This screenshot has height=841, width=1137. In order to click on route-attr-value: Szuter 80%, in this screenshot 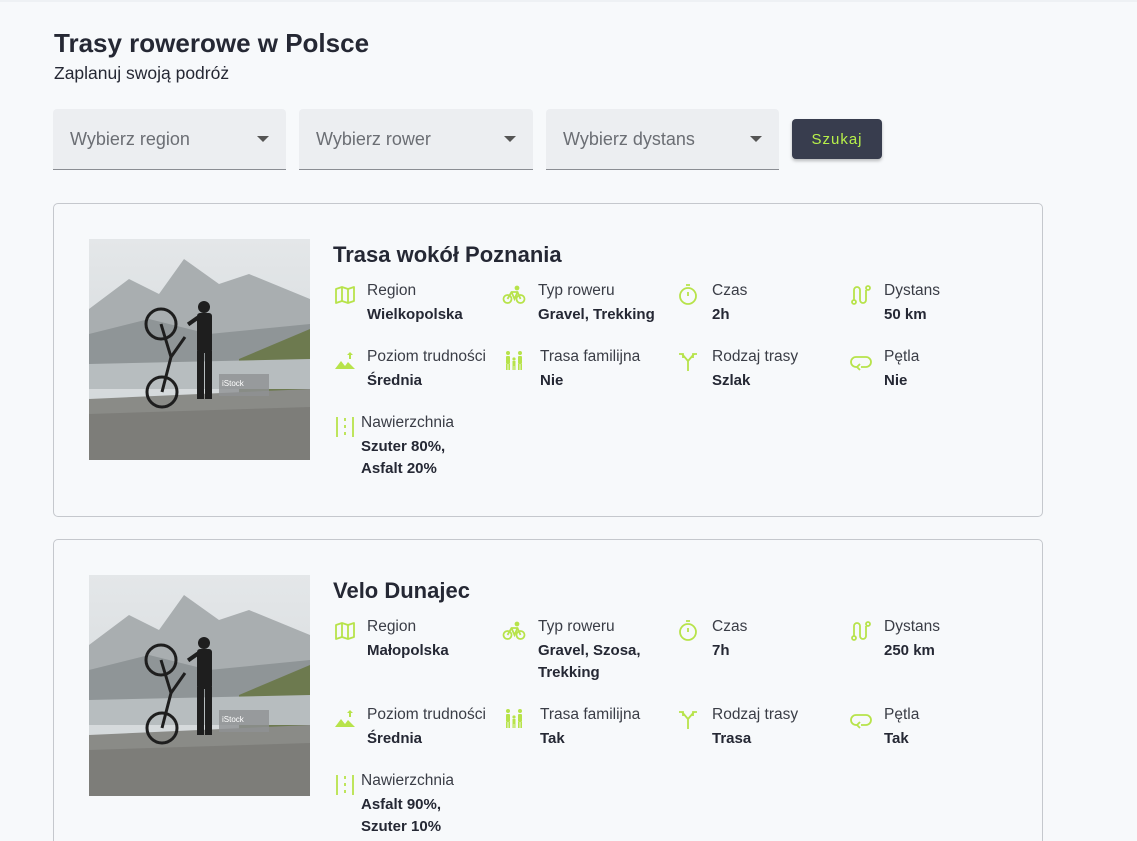, I will do `click(403, 446)`.